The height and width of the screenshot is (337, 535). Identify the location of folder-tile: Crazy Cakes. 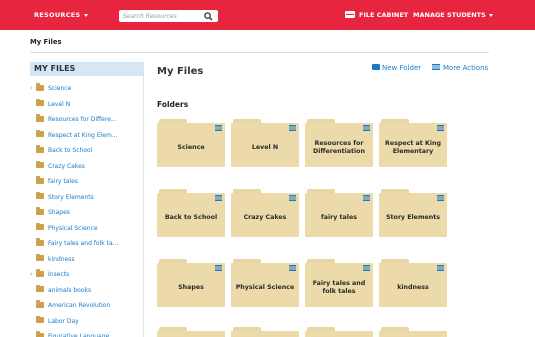
(265, 213).